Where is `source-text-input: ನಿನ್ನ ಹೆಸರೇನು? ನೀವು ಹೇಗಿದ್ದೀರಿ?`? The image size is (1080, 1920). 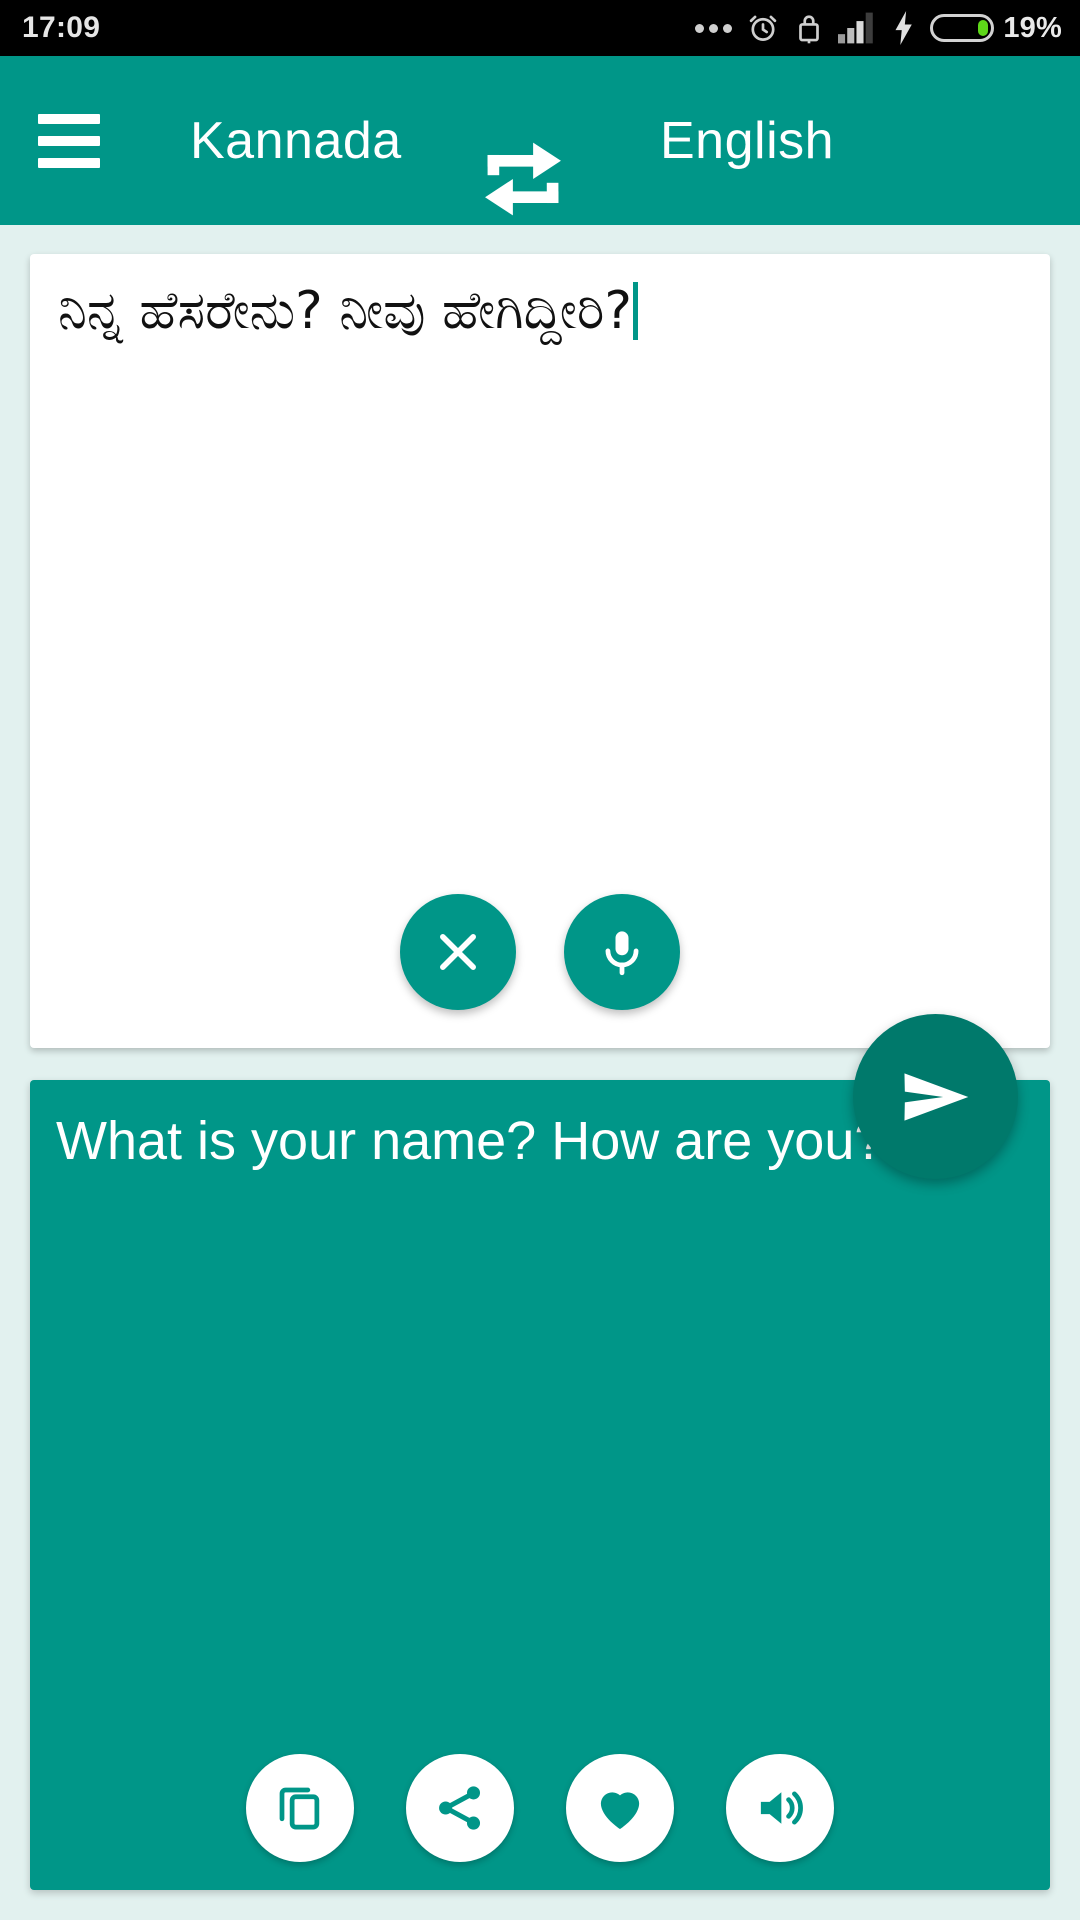
source-text-input: ನಿನ್ನ ಹೆಸರೇನು? ನೀವು ಹೇಗಿದ್ದೀರಿ? is located at coordinates (541, 312).